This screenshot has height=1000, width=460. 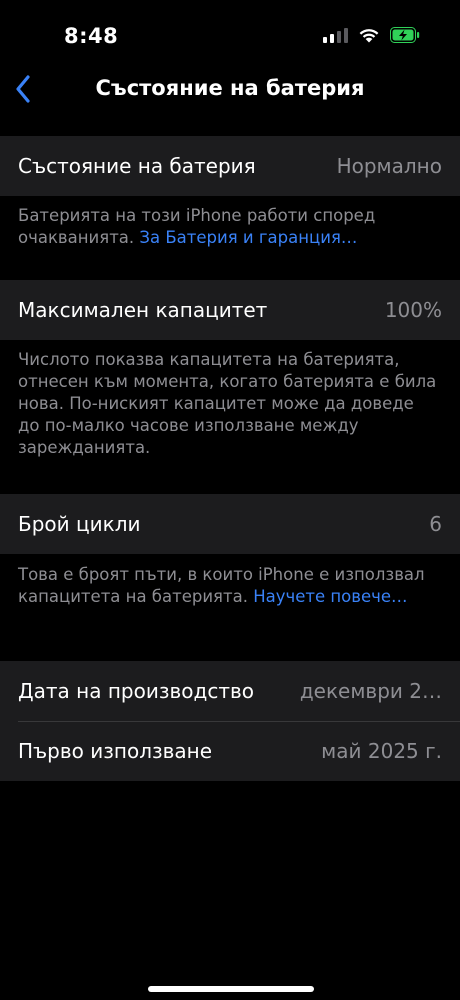 What do you see at coordinates (335, 35) in the screenshot?
I see `cellular-signal-icon` at bounding box center [335, 35].